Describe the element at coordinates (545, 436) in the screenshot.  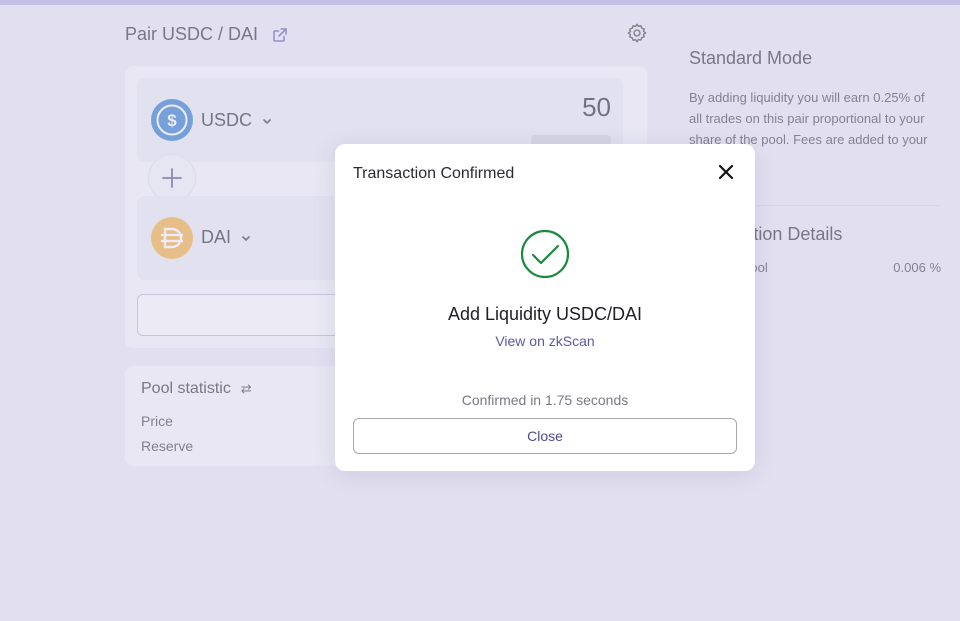
I see `close-button: Close` at that location.